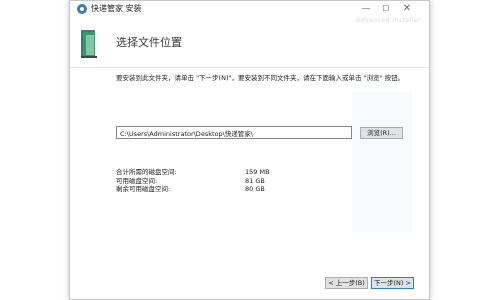 The width and height of the screenshot is (500, 300). What do you see at coordinates (196, 189) in the screenshot?
I see `disk-space-row: 剩余可用磁盘空间: 80 GB` at bounding box center [196, 189].